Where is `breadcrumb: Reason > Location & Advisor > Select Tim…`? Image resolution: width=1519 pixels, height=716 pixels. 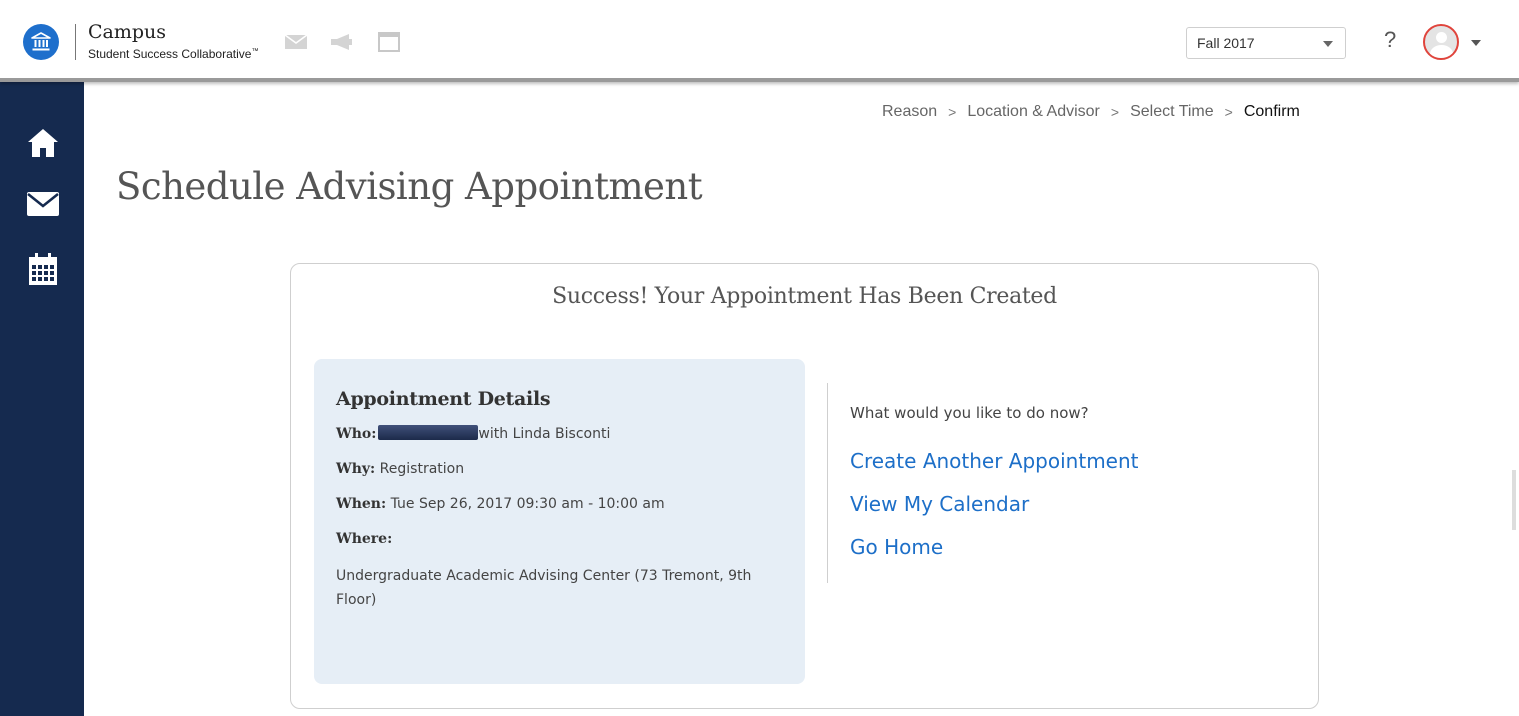 breadcrumb: Reason > Location & Advisor > Select Tim… is located at coordinates (1091, 112).